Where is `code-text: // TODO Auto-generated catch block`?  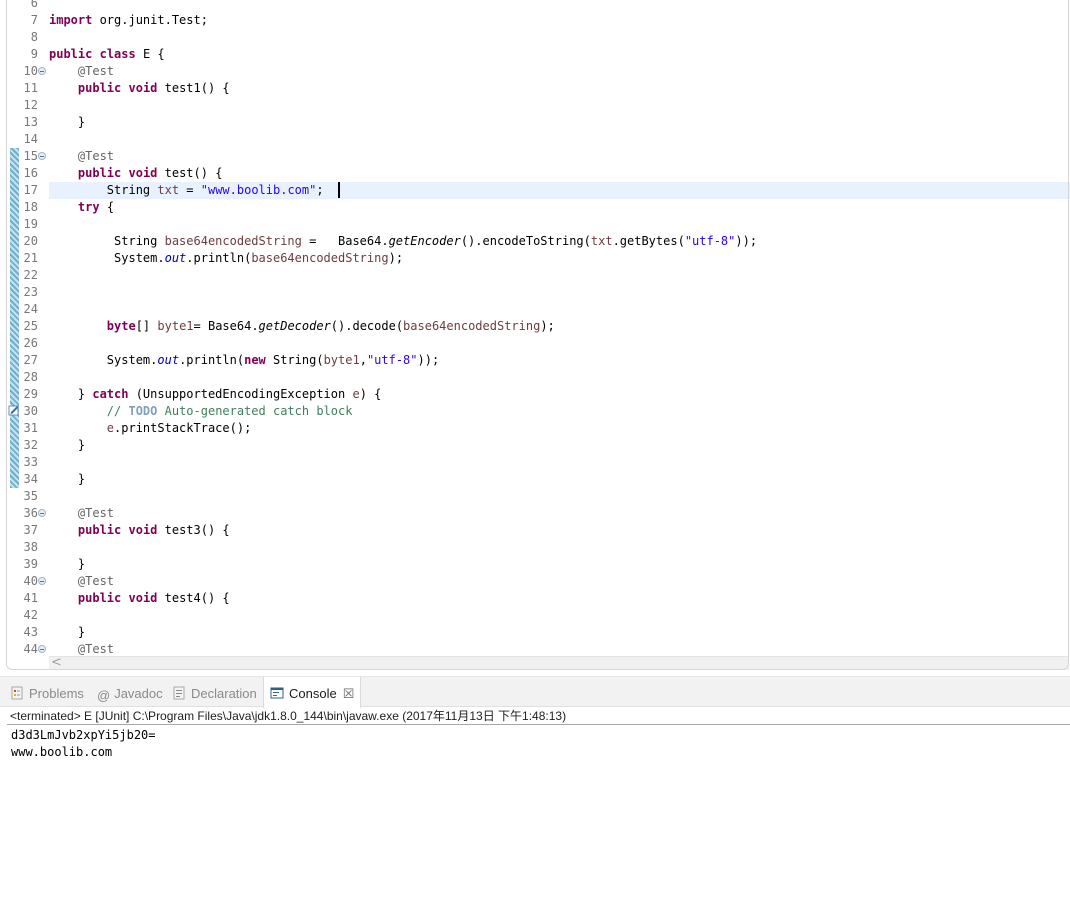 code-text: // TODO Auto-generated catch block is located at coordinates (201, 411).